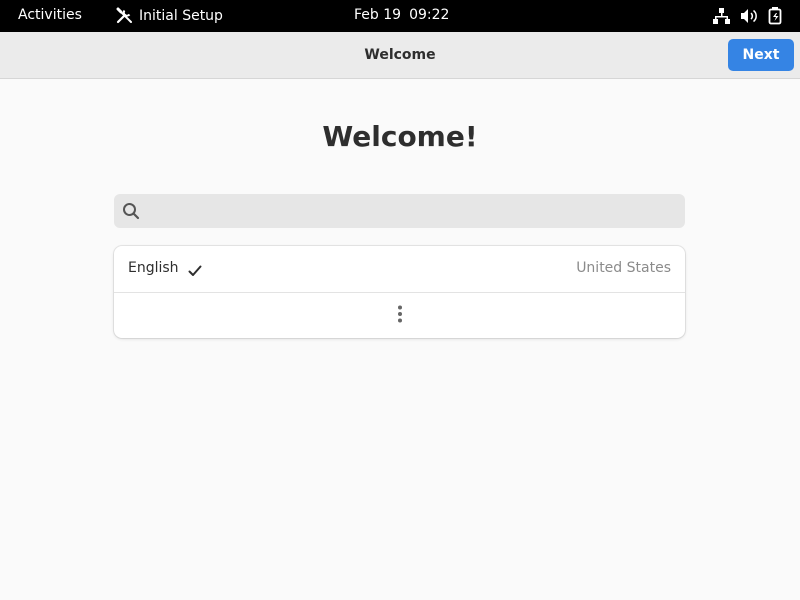  What do you see at coordinates (623, 268) in the screenshot?
I see `language-region: United States` at bounding box center [623, 268].